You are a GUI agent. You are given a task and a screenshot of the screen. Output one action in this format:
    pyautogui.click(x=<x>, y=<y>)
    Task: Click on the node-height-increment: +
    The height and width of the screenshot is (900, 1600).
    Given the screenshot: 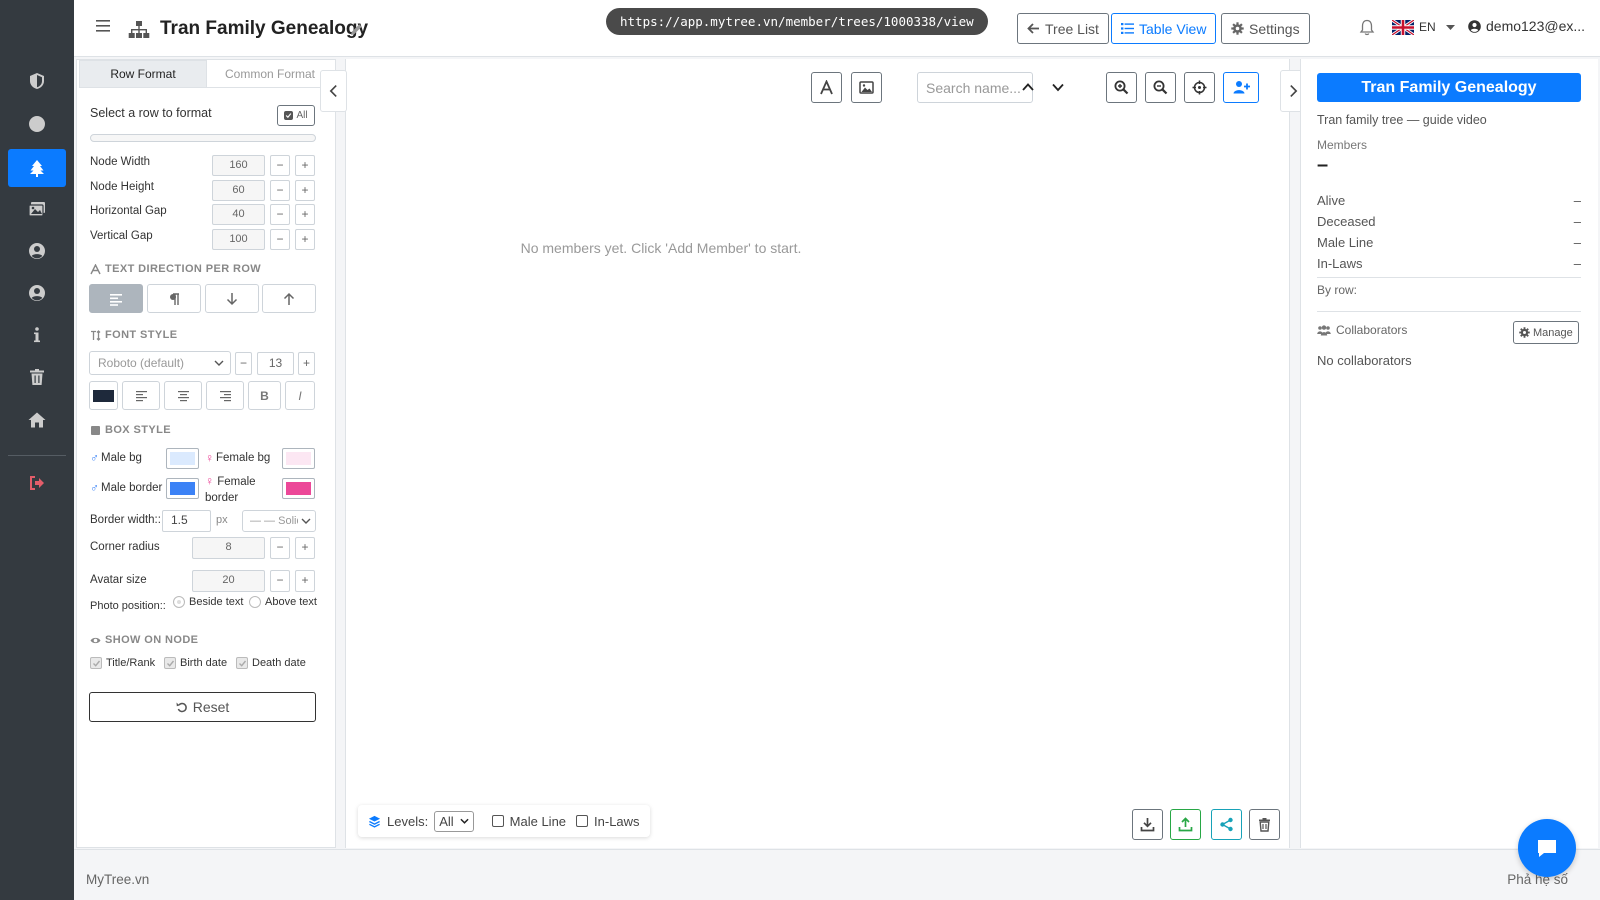 What is the action you would take?
    pyautogui.click(x=305, y=190)
    